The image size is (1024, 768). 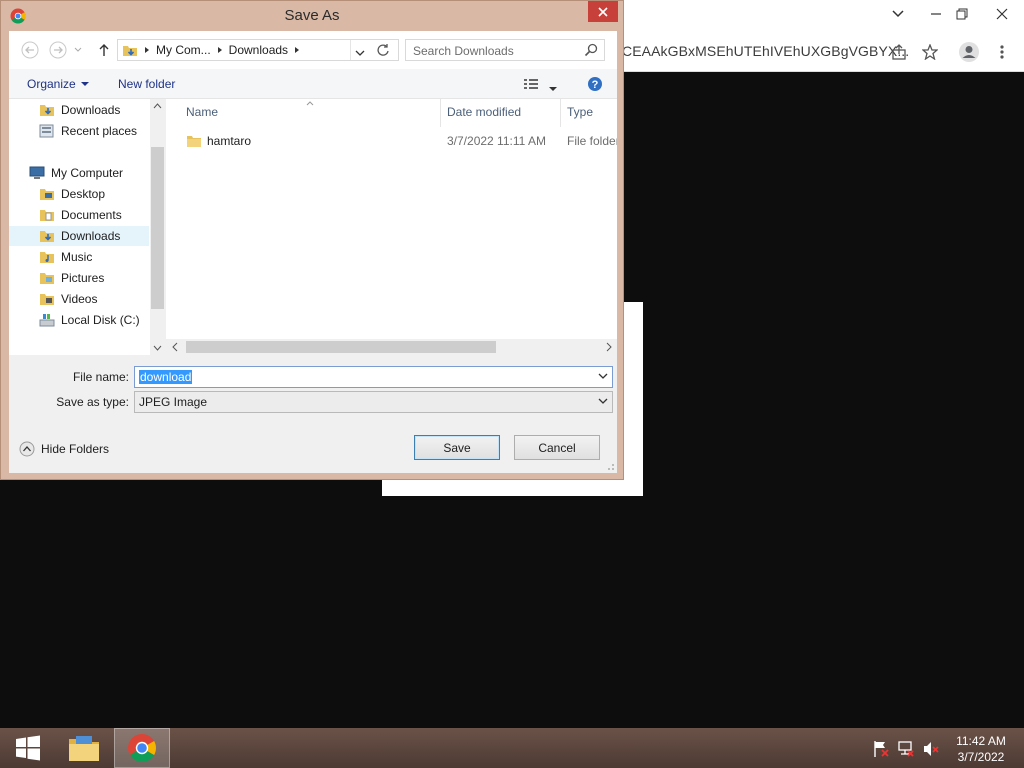 I want to click on breadcrumb-chevron-icon, so click(x=147, y=50).